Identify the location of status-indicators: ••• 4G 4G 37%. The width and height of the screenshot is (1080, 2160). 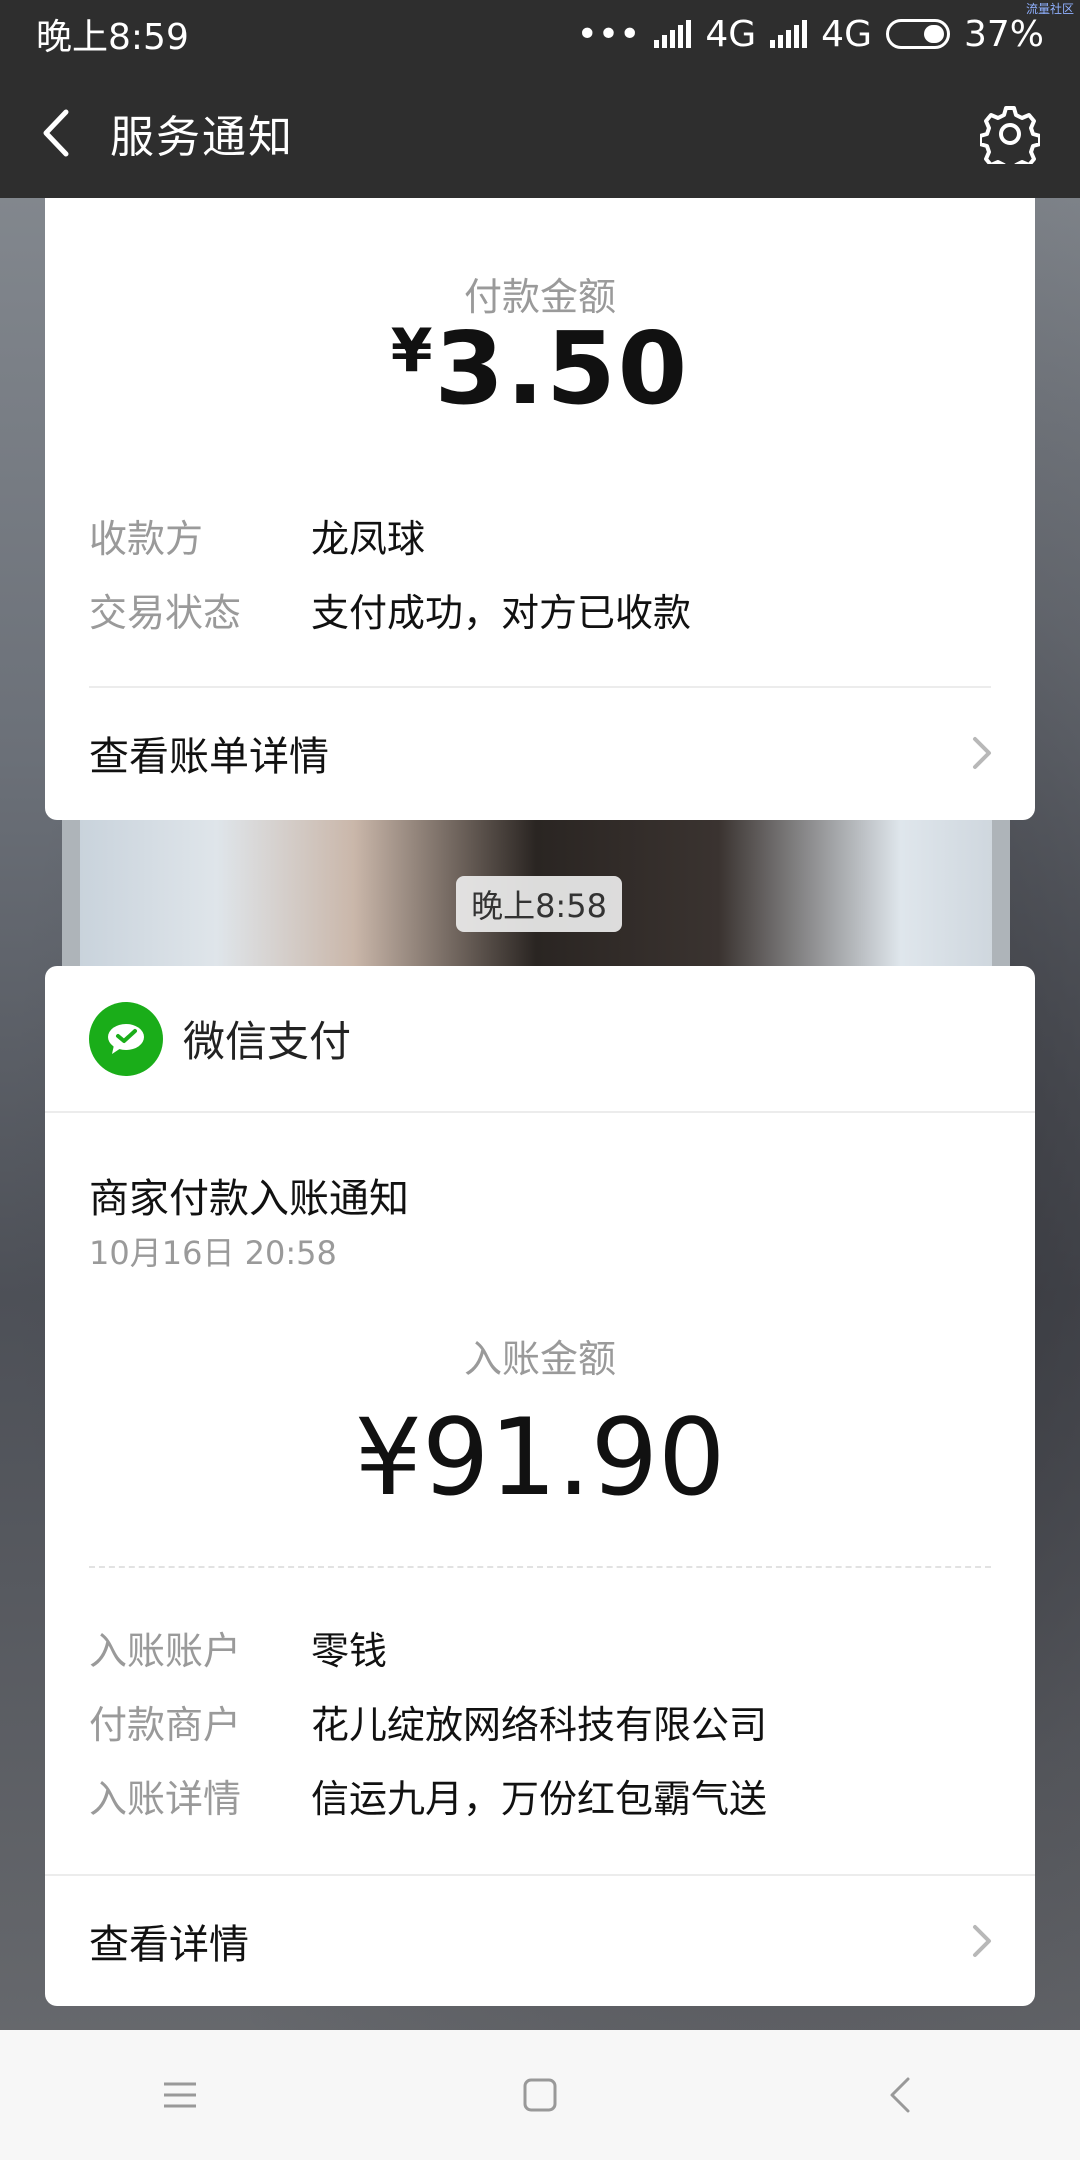
(810, 34).